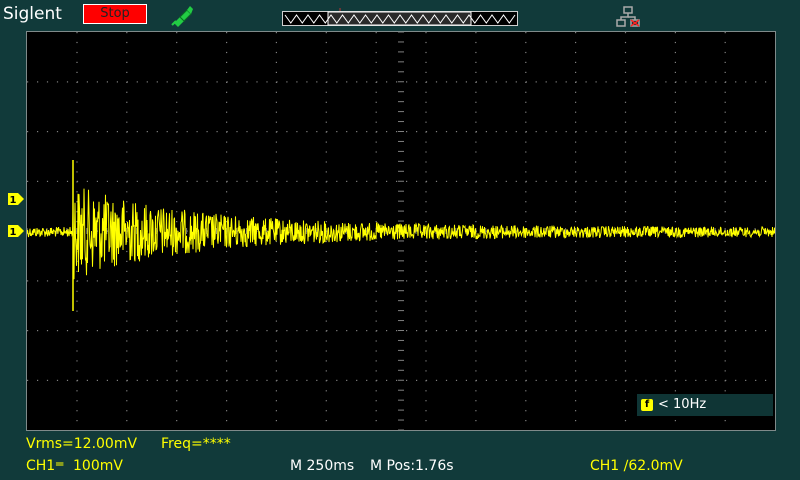 Image resolution: width=800 pixels, height=480 pixels. Describe the element at coordinates (16, 231) in the screenshot. I see `channel-level-icon: 1` at that location.